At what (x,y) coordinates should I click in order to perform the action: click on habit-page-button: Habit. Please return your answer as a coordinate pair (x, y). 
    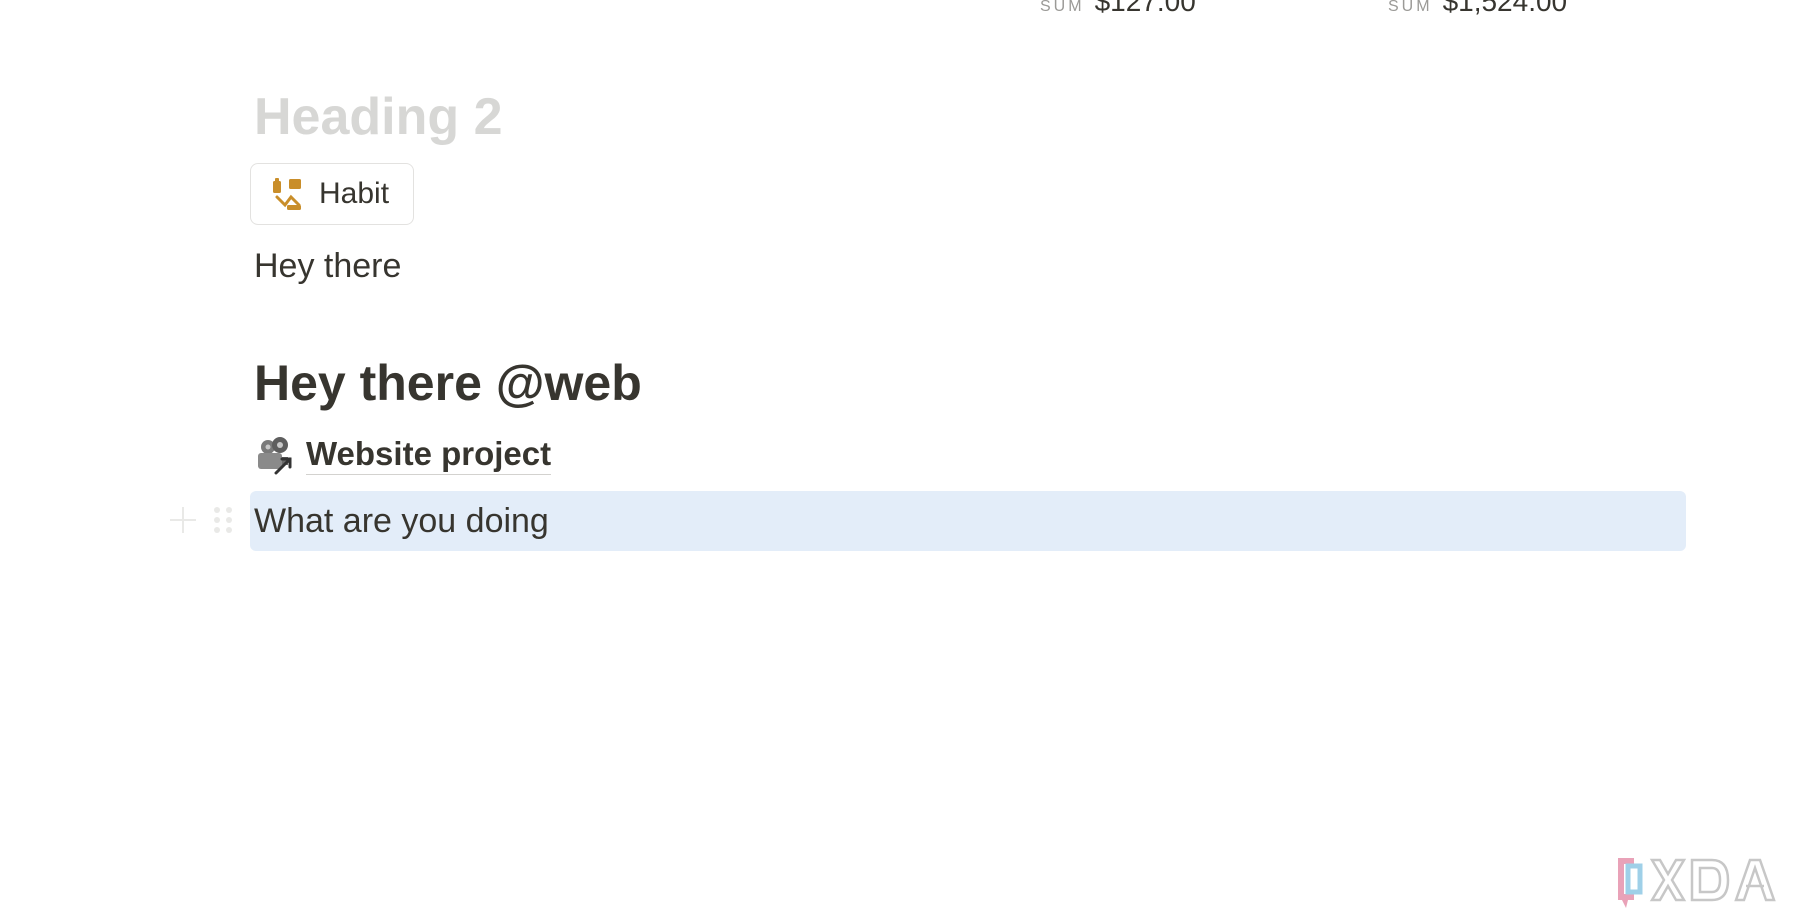
    Looking at the image, I should click on (332, 194).